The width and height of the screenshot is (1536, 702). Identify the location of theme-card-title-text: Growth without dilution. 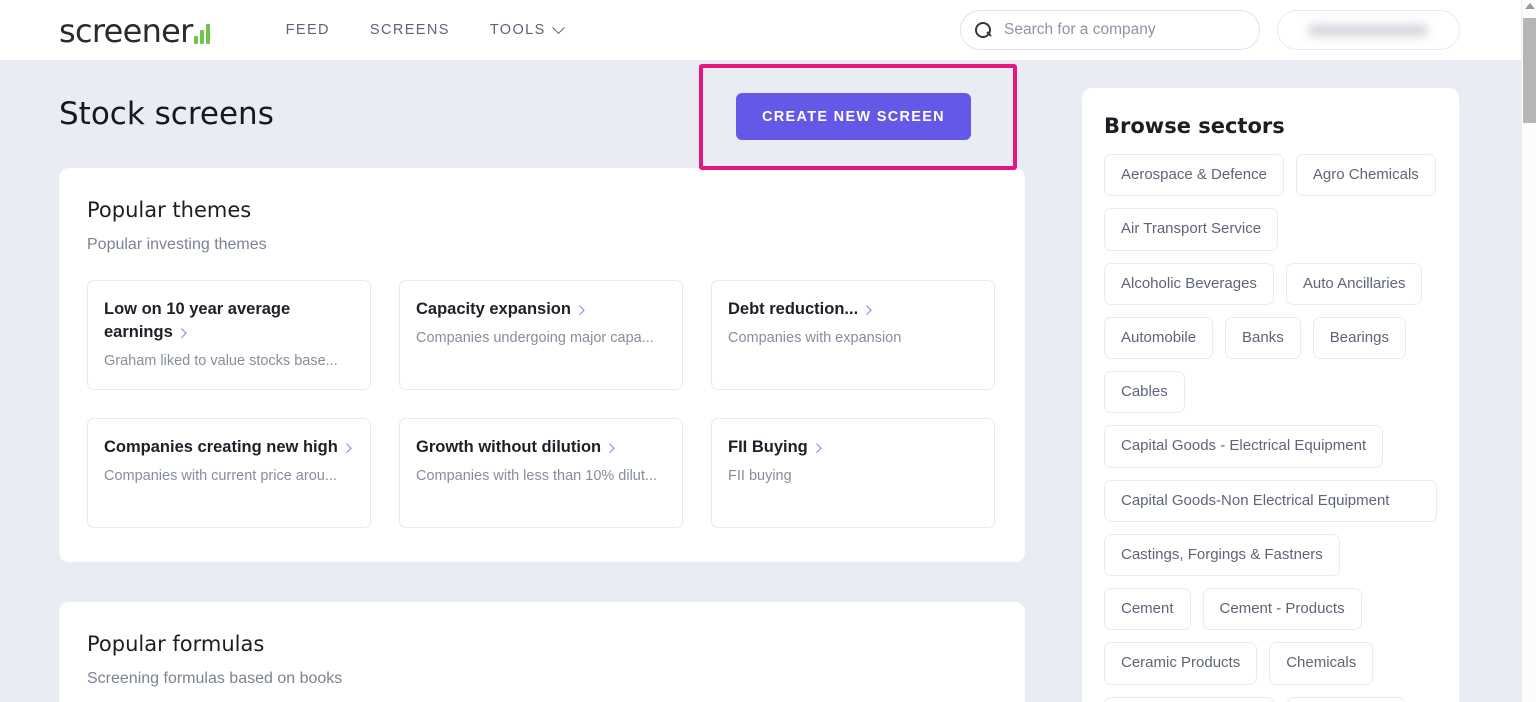
(509, 447).